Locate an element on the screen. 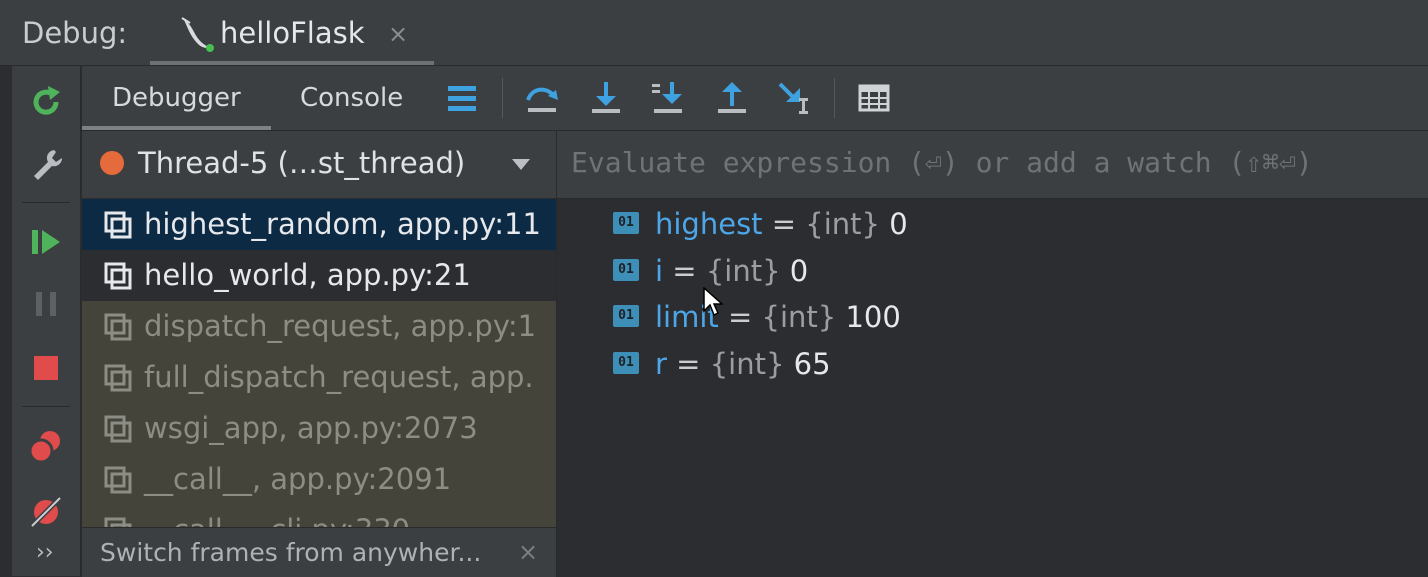 This screenshot has height=577, width=1428. step-over-icon is located at coordinates (542, 98).